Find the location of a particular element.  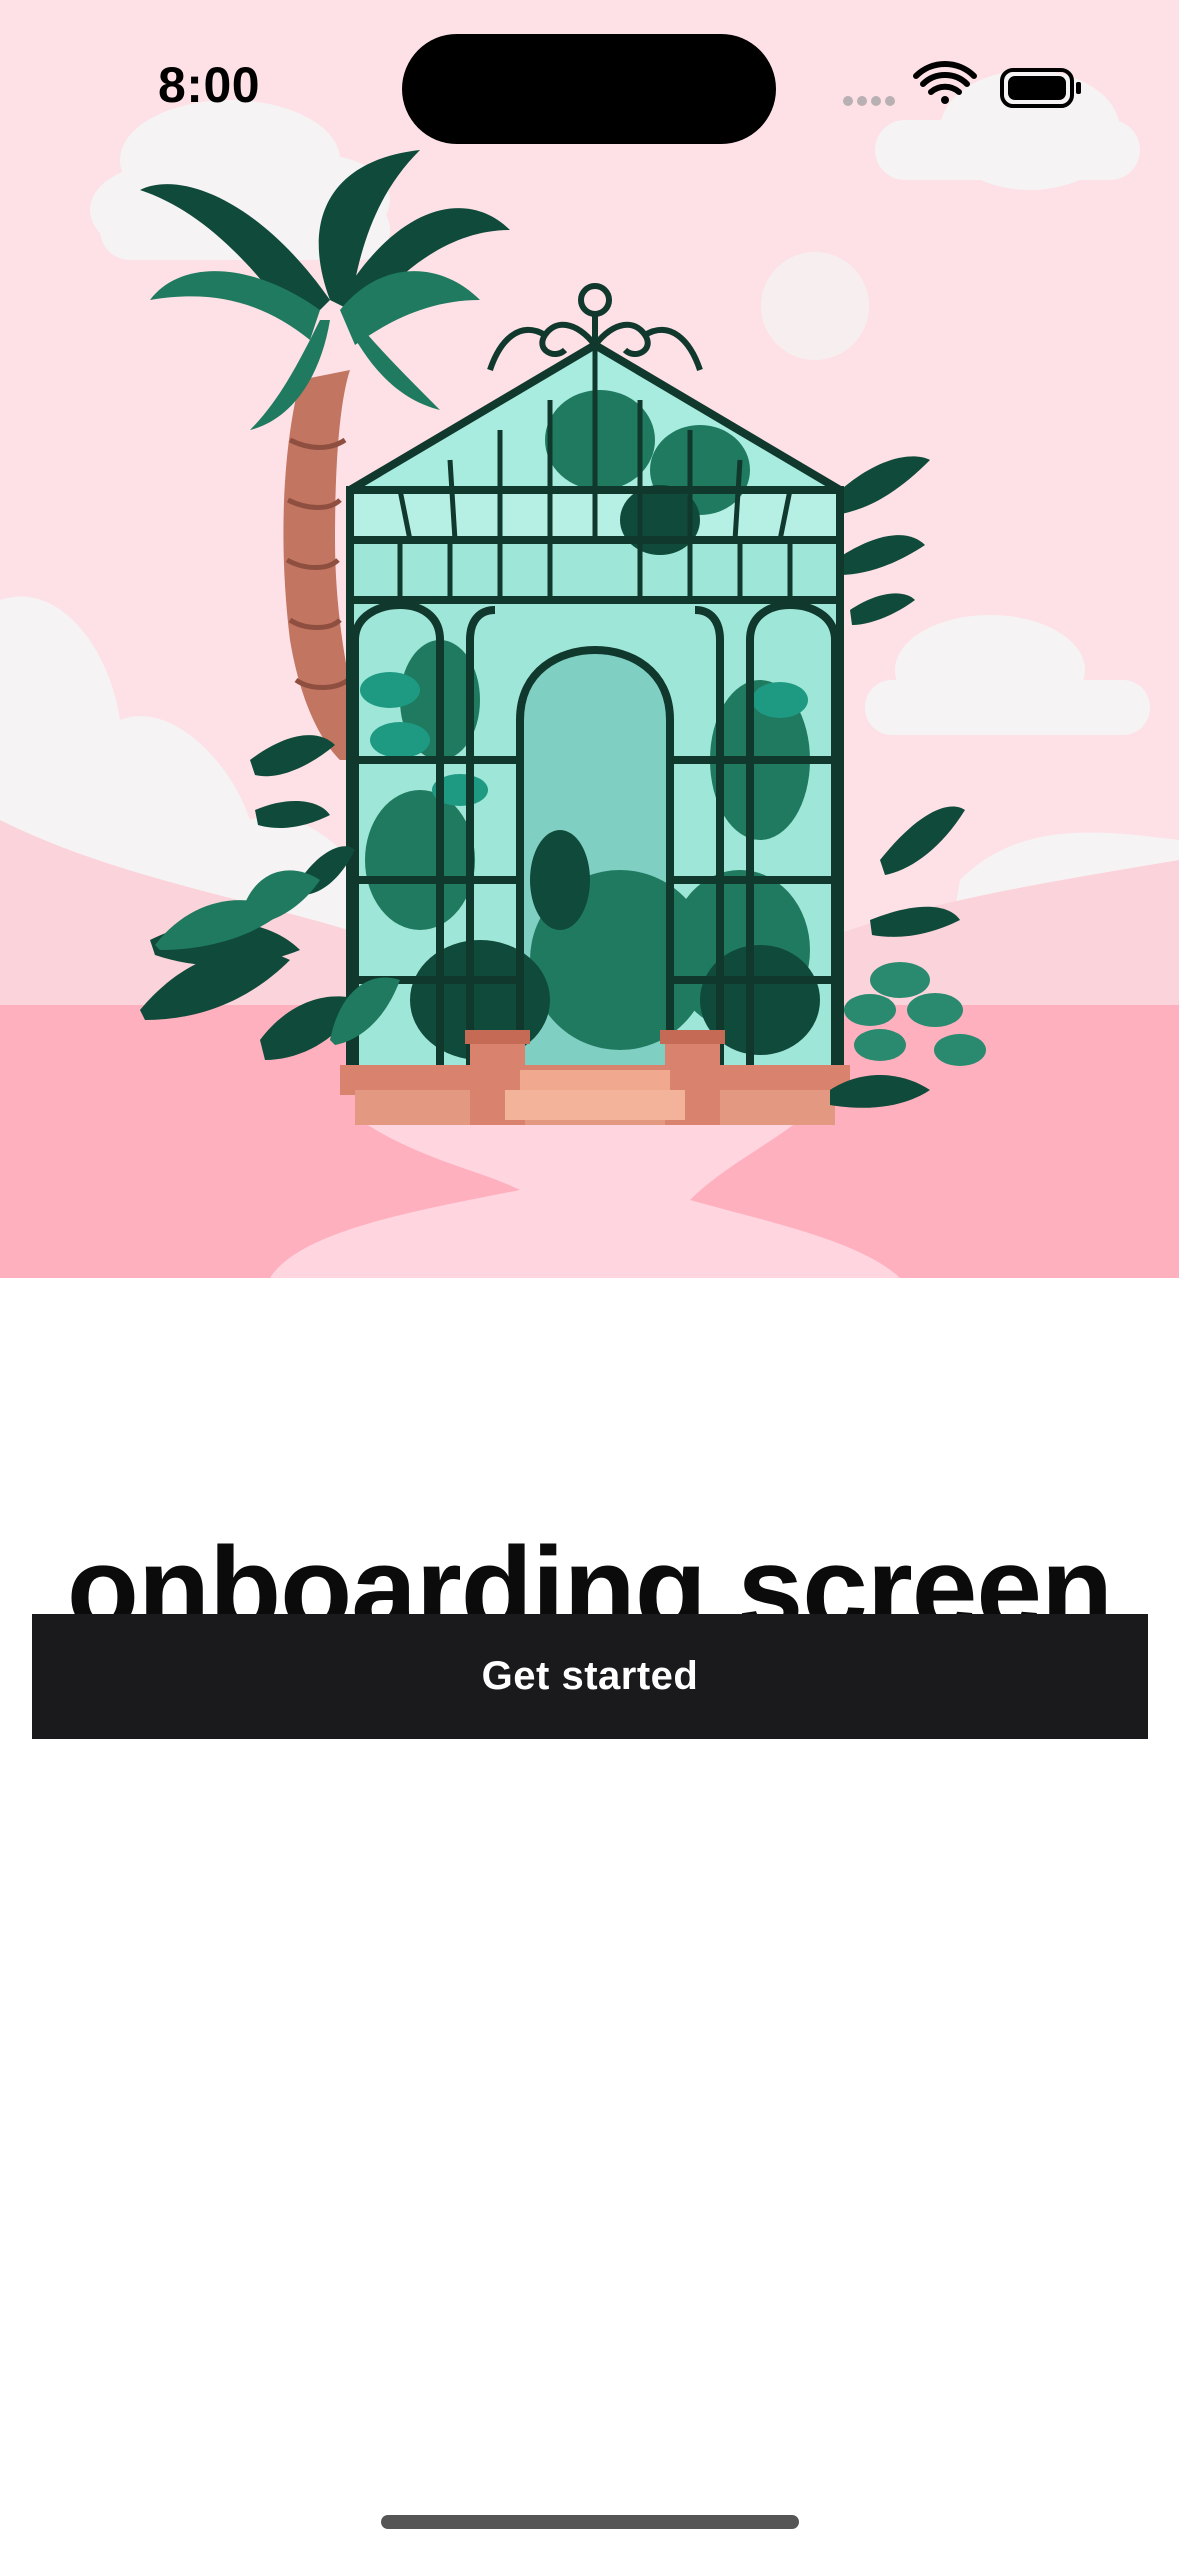

get-started-button: Get started is located at coordinates (590, 1676).